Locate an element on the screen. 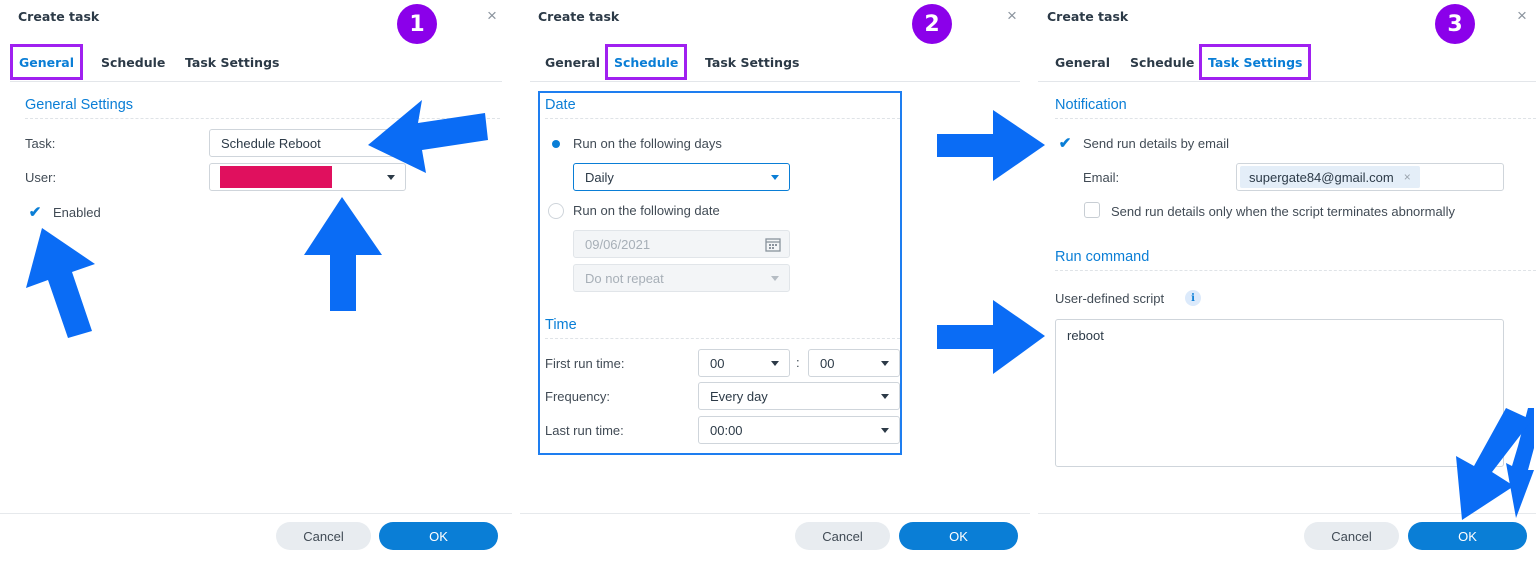 This screenshot has height=561, width=1536. arrow-to-task-field is located at coordinates (428, 136).